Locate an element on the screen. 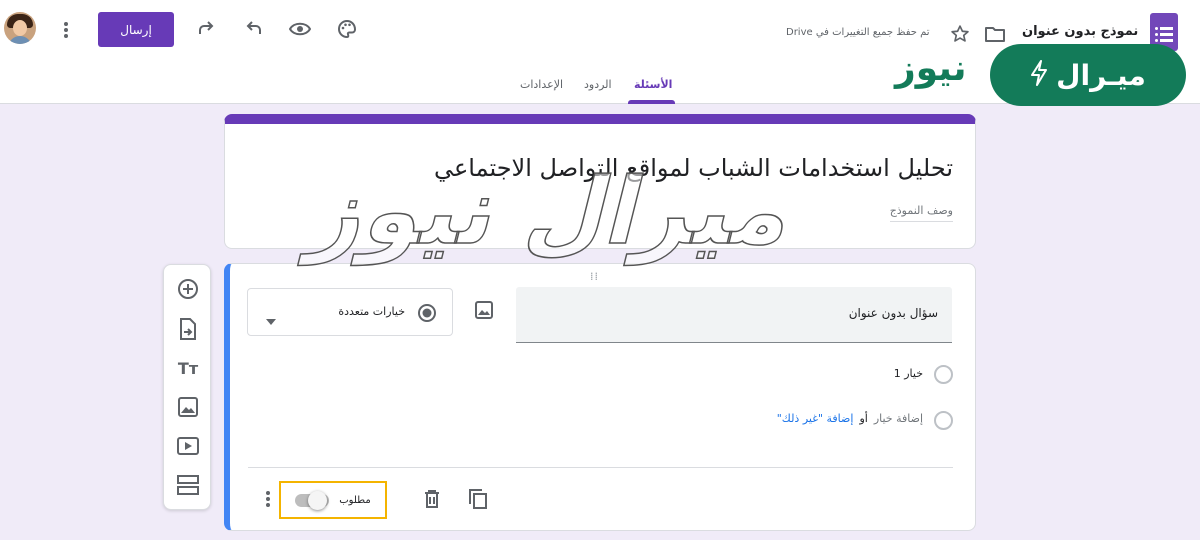  send-button: إرسال is located at coordinates (136, 29).